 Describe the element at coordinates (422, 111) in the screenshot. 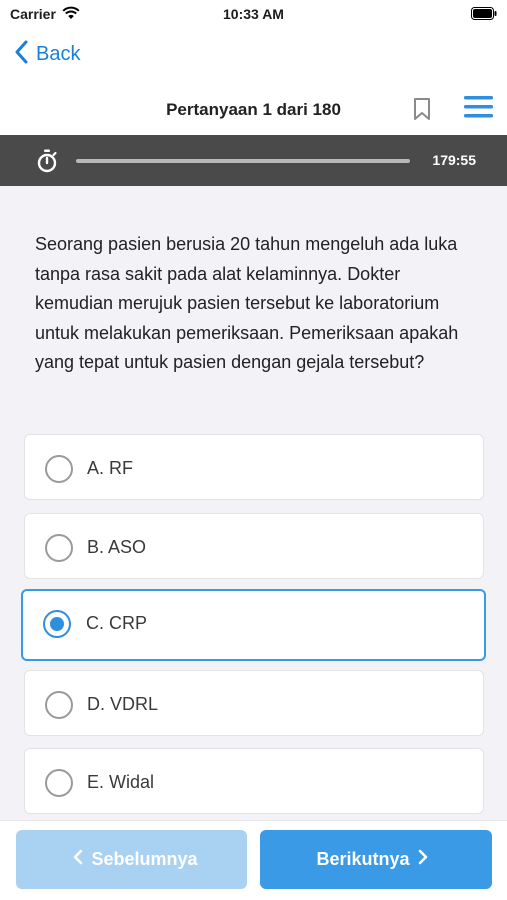

I see `bookmark-icon` at that location.